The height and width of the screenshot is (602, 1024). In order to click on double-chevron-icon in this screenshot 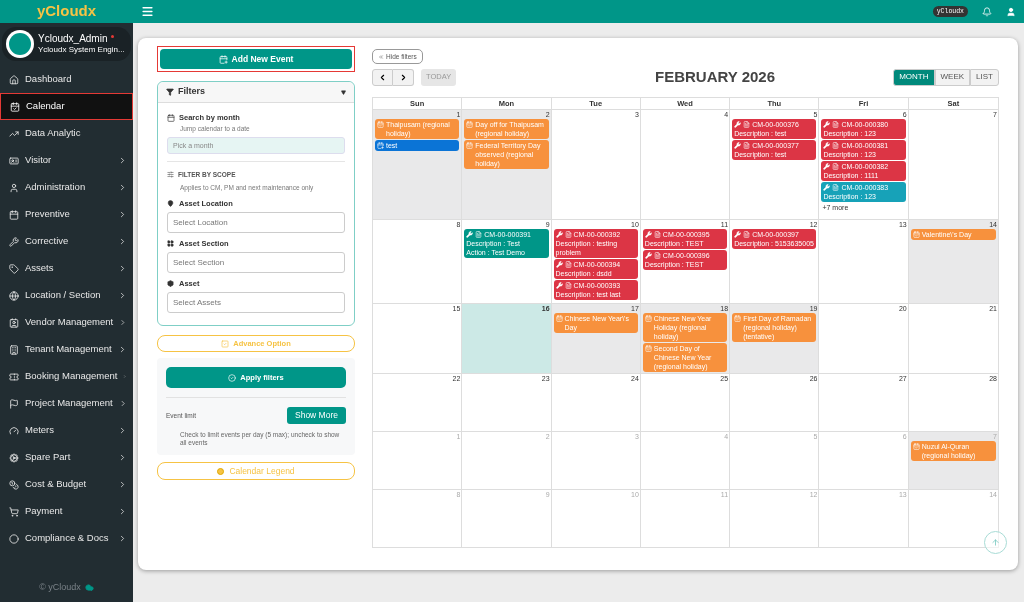, I will do `click(381, 56)`.